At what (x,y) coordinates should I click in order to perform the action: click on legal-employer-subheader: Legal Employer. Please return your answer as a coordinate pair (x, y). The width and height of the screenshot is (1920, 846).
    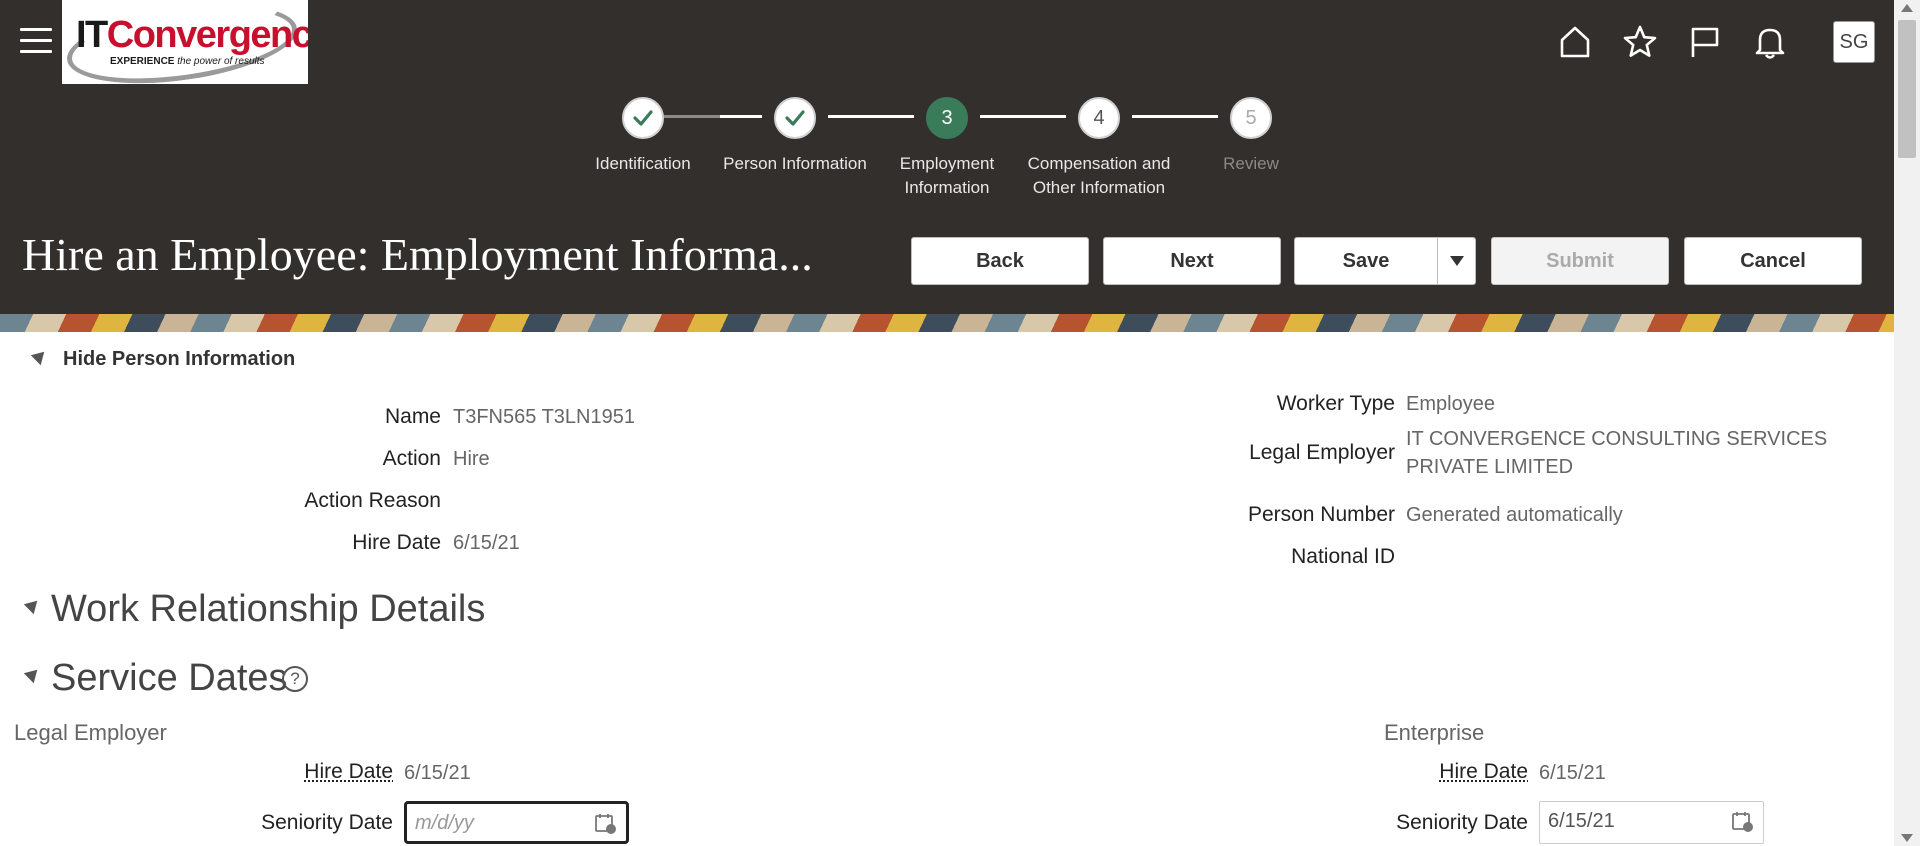
    Looking at the image, I should click on (90, 732).